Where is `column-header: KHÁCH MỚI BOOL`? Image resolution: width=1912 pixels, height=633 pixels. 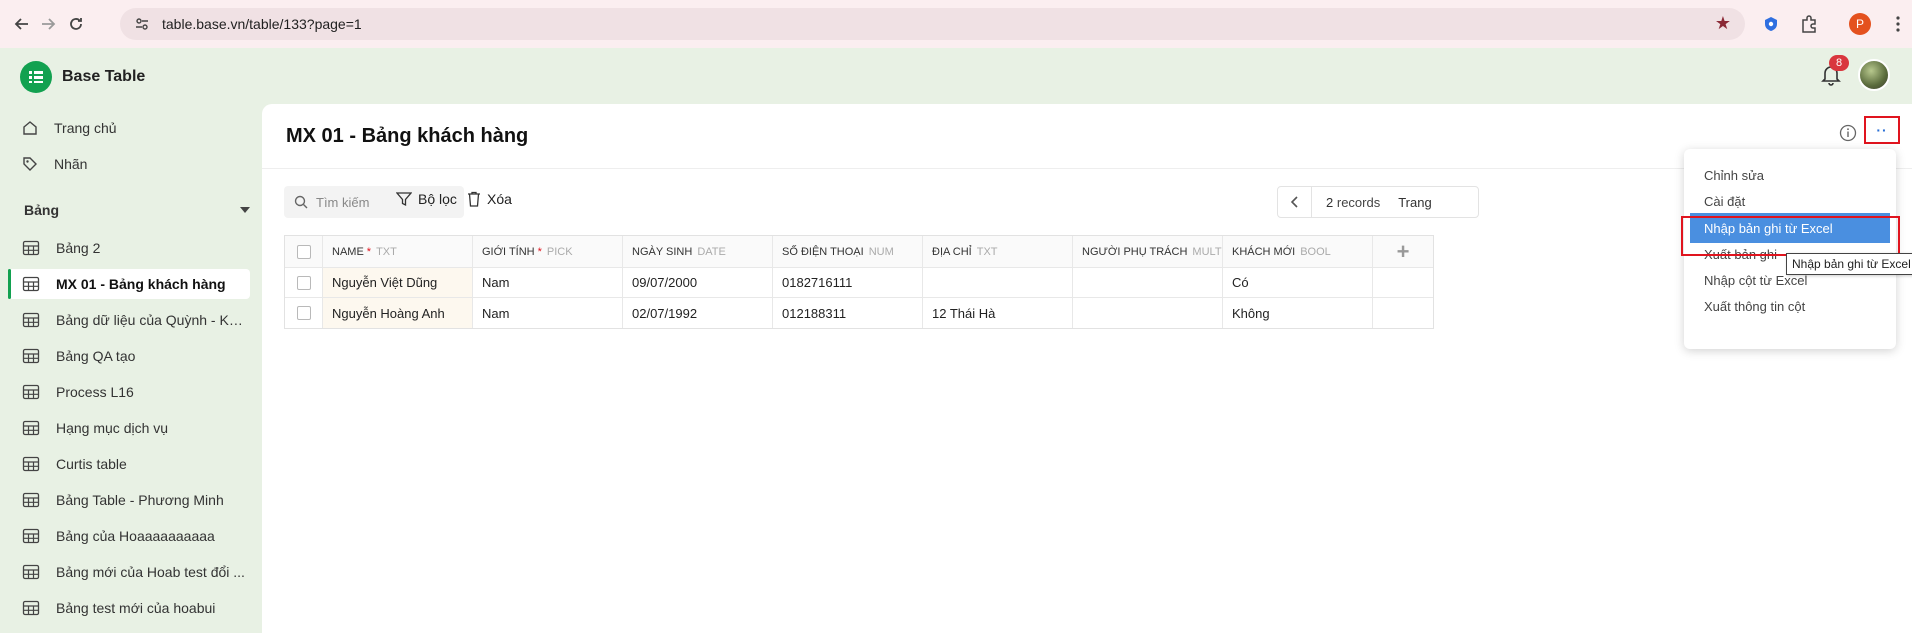 column-header: KHÁCH MỚI BOOL is located at coordinates (1298, 251).